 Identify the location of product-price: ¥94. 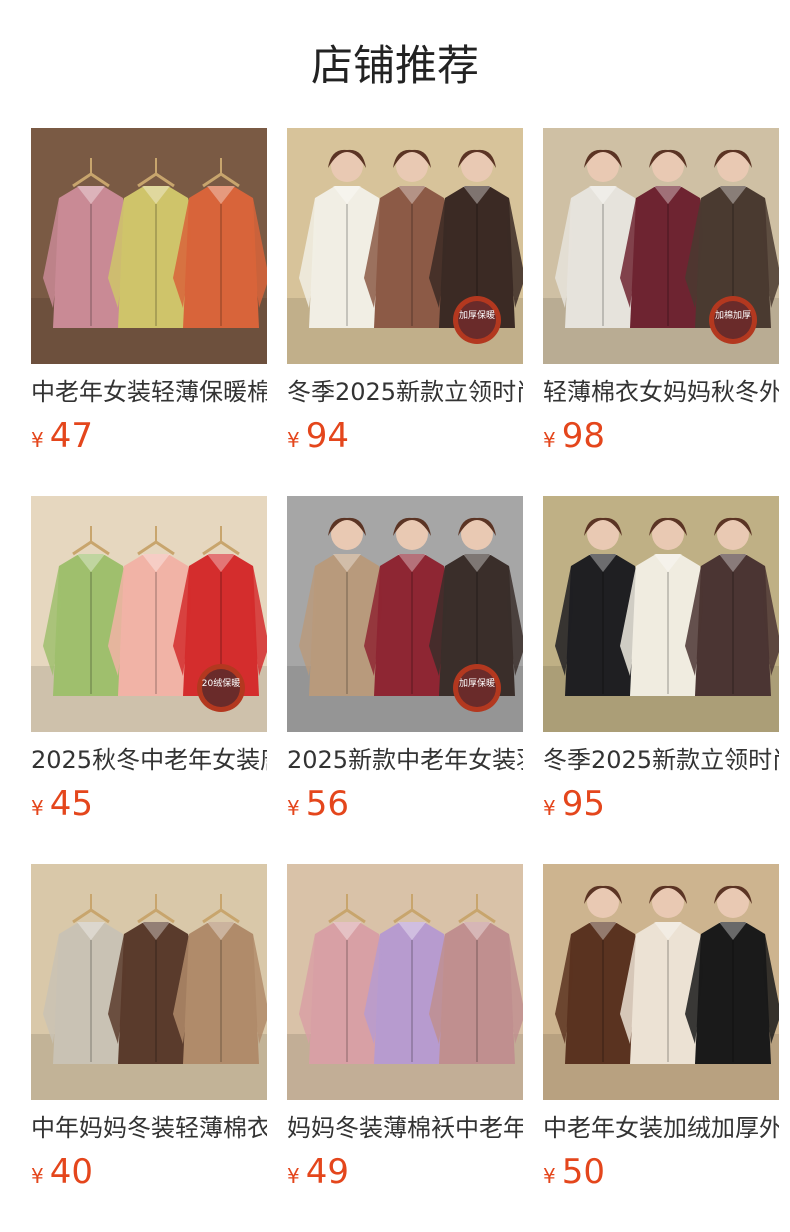
(318, 436).